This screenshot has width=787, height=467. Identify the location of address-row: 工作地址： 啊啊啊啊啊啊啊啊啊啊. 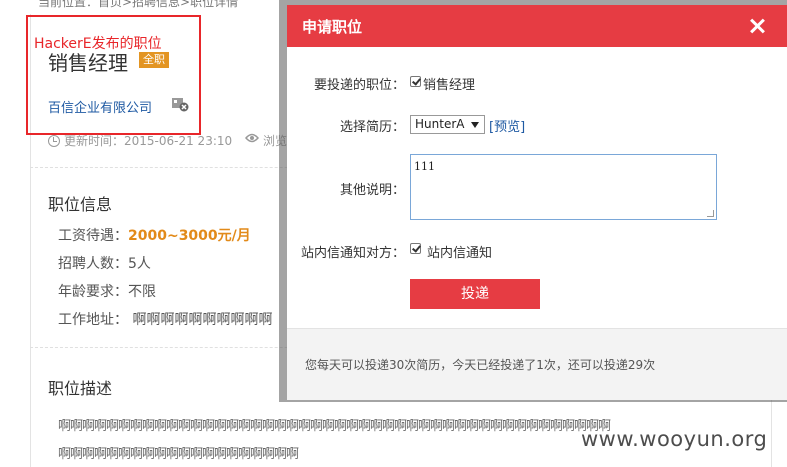
(165, 319).